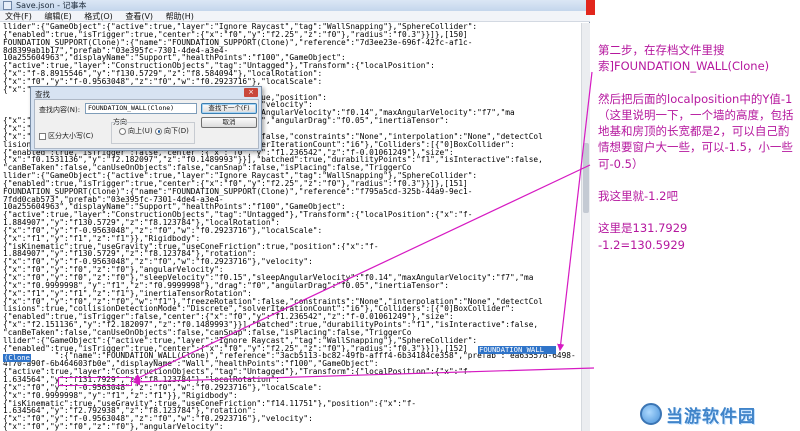  Describe the element at coordinates (295, 5) in the screenshot. I see `title-bar: Save.json - 记事本` at that location.